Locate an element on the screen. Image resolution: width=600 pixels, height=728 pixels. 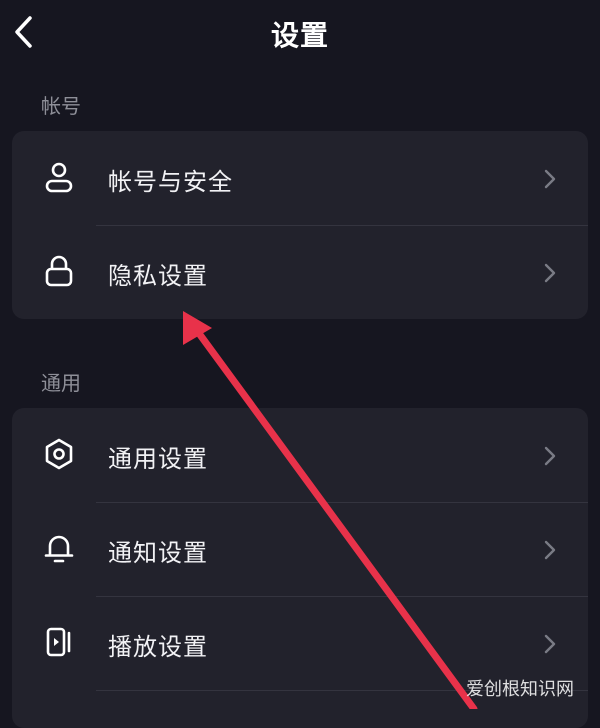
row-label: 通用设置 is located at coordinates (158, 459).